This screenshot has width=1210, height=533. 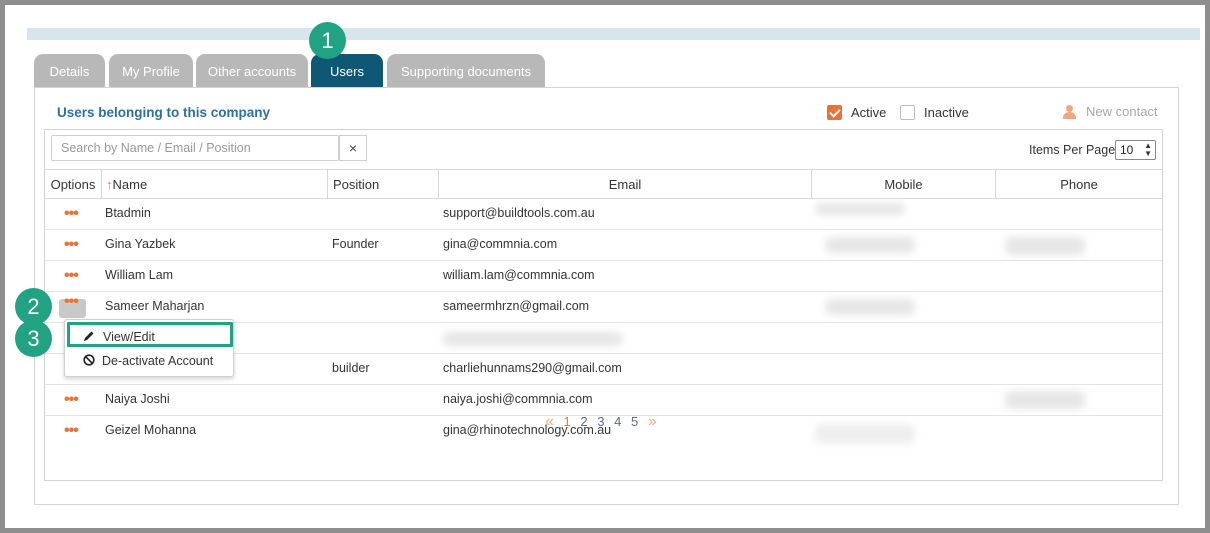 I want to click on items-per-page-select: 10 ▲ ▼, so click(x=1135, y=150).